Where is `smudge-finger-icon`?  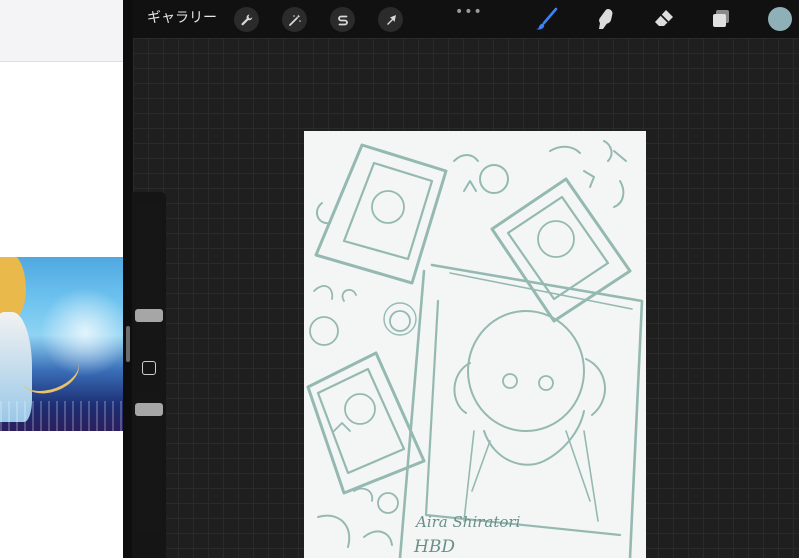 smudge-finger-icon is located at coordinates (606, 19).